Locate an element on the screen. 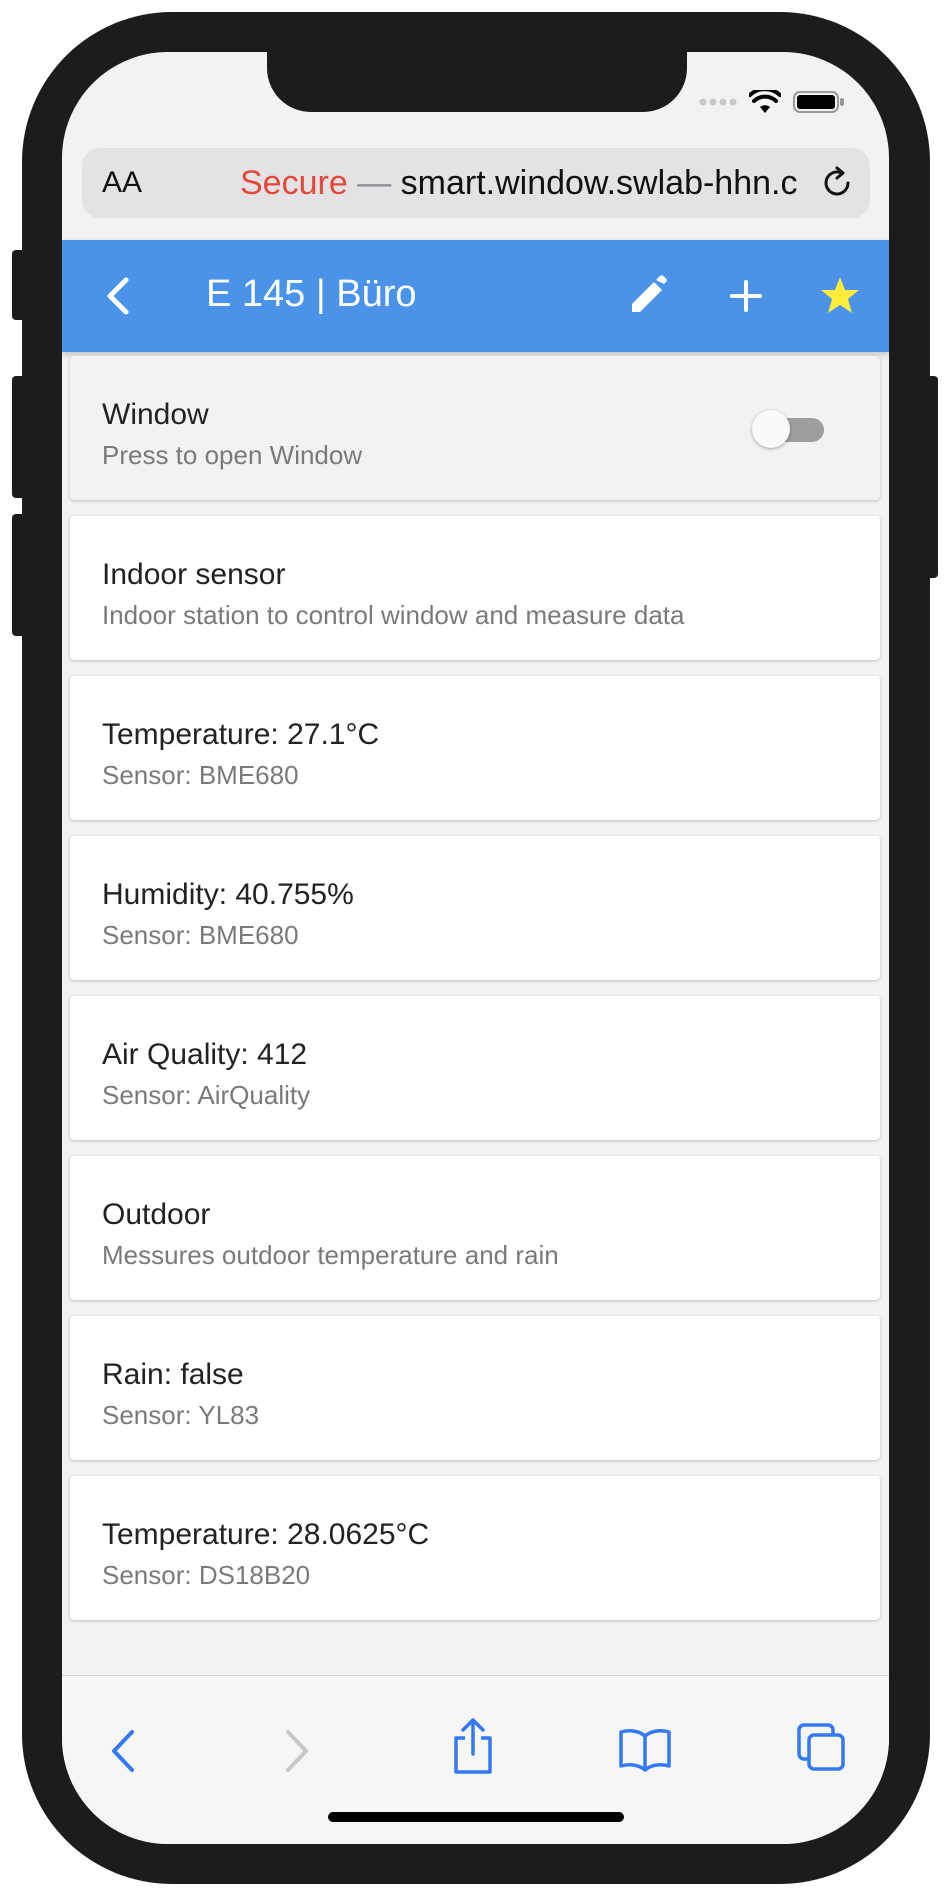 This screenshot has height=1897, width=948. volume-up-button is located at coordinates (19, 437).